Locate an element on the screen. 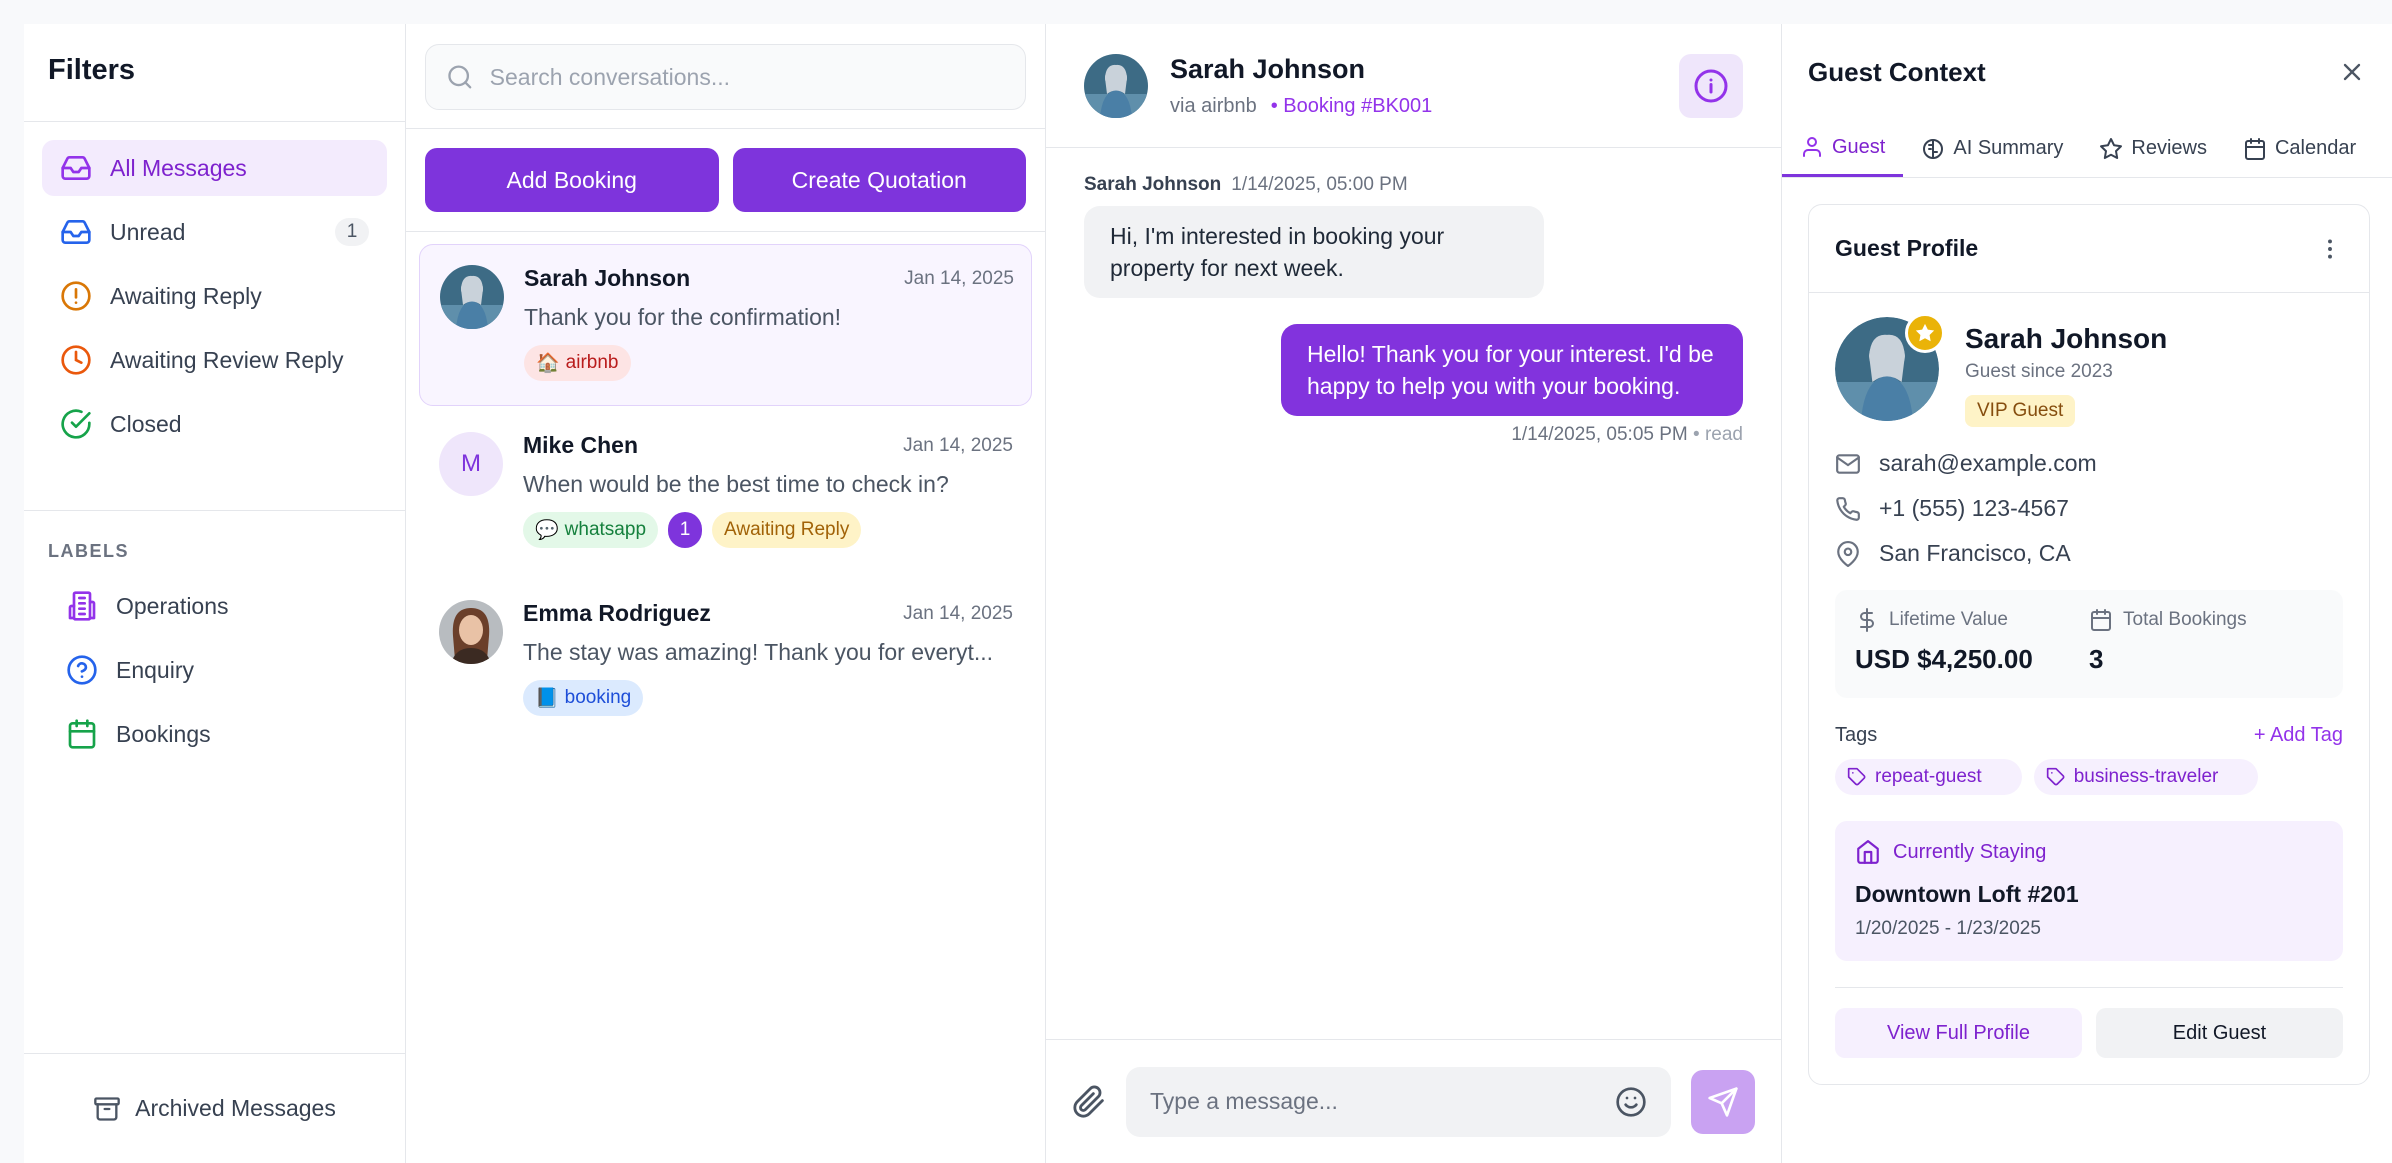 The height and width of the screenshot is (1163, 2392). info-button is located at coordinates (1711, 85).